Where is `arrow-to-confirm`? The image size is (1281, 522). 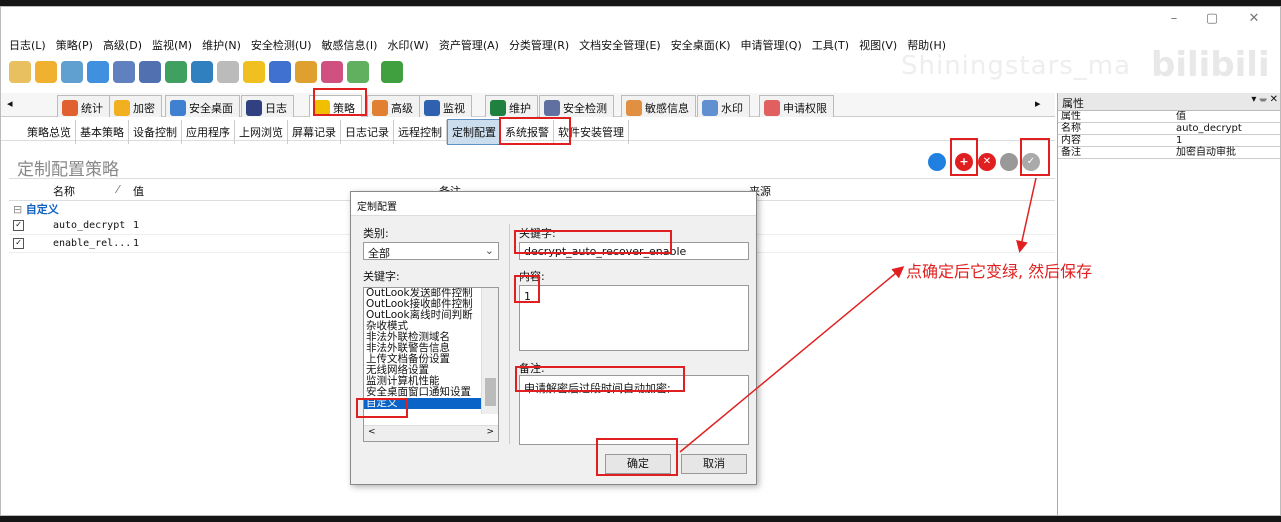
arrow-to-confirm is located at coordinates (1026, 215).